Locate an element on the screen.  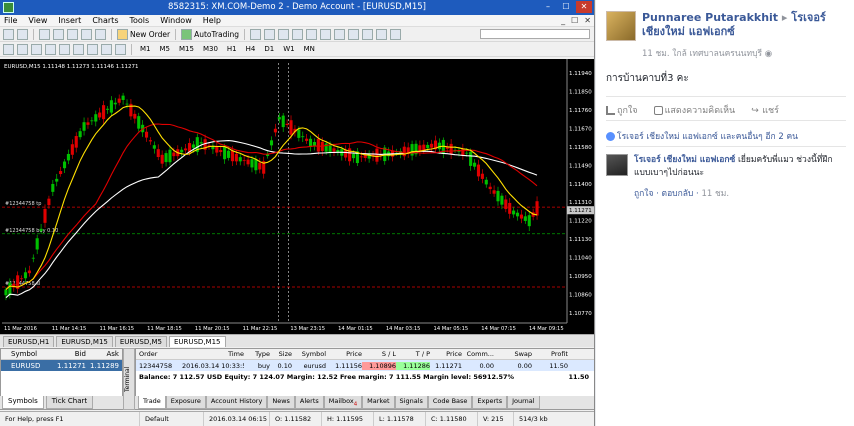
shift-icon is located at coordinates (353, 34).